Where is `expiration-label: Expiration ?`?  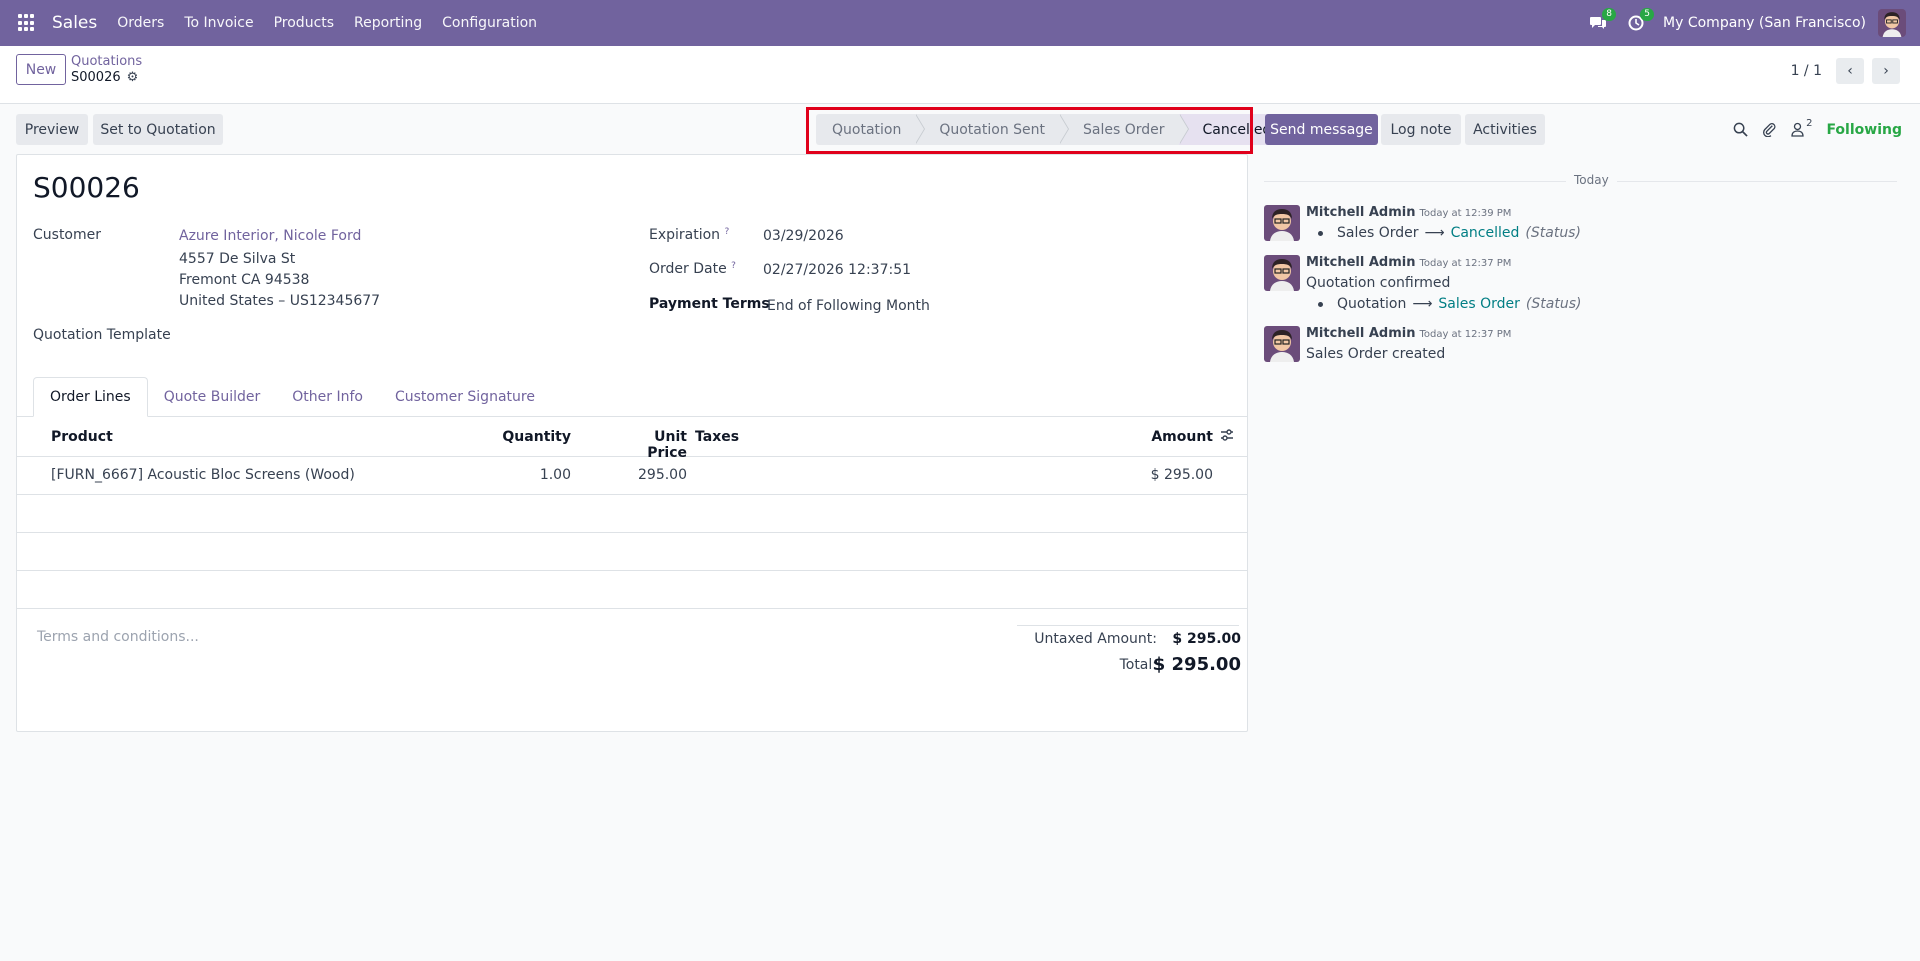
expiration-label: Expiration ? is located at coordinates (689, 235).